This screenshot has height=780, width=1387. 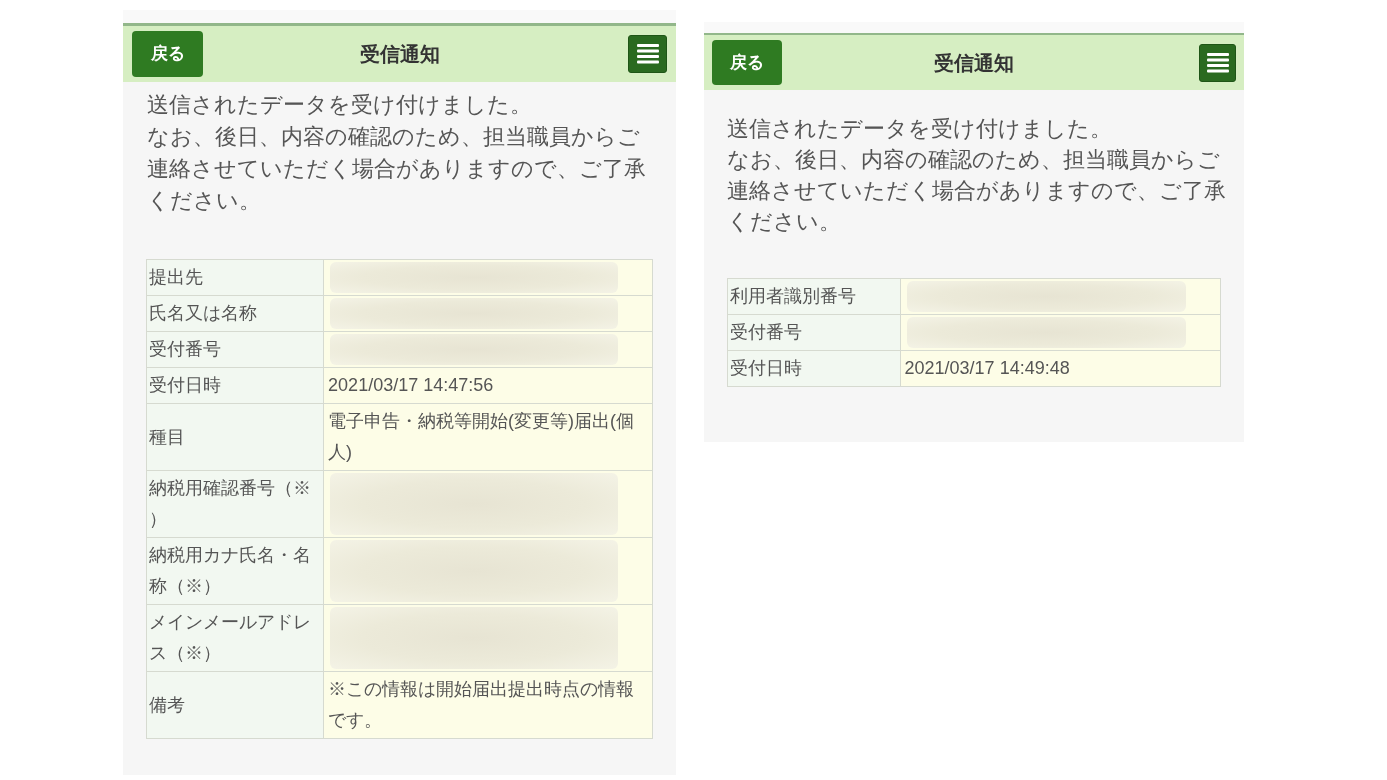 I want to click on field-label: 納税用確認番号（※）, so click(x=235, y=504).